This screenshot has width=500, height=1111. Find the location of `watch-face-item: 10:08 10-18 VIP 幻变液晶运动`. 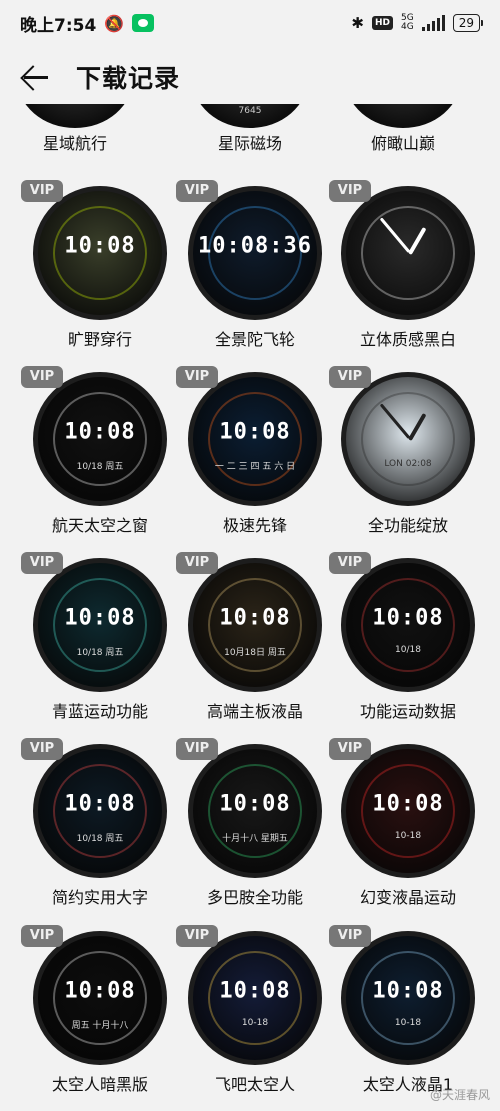

watch-face-item: 10:08 10-18 VIP 幻变液晶运动 is located at coordinates (406, 831).